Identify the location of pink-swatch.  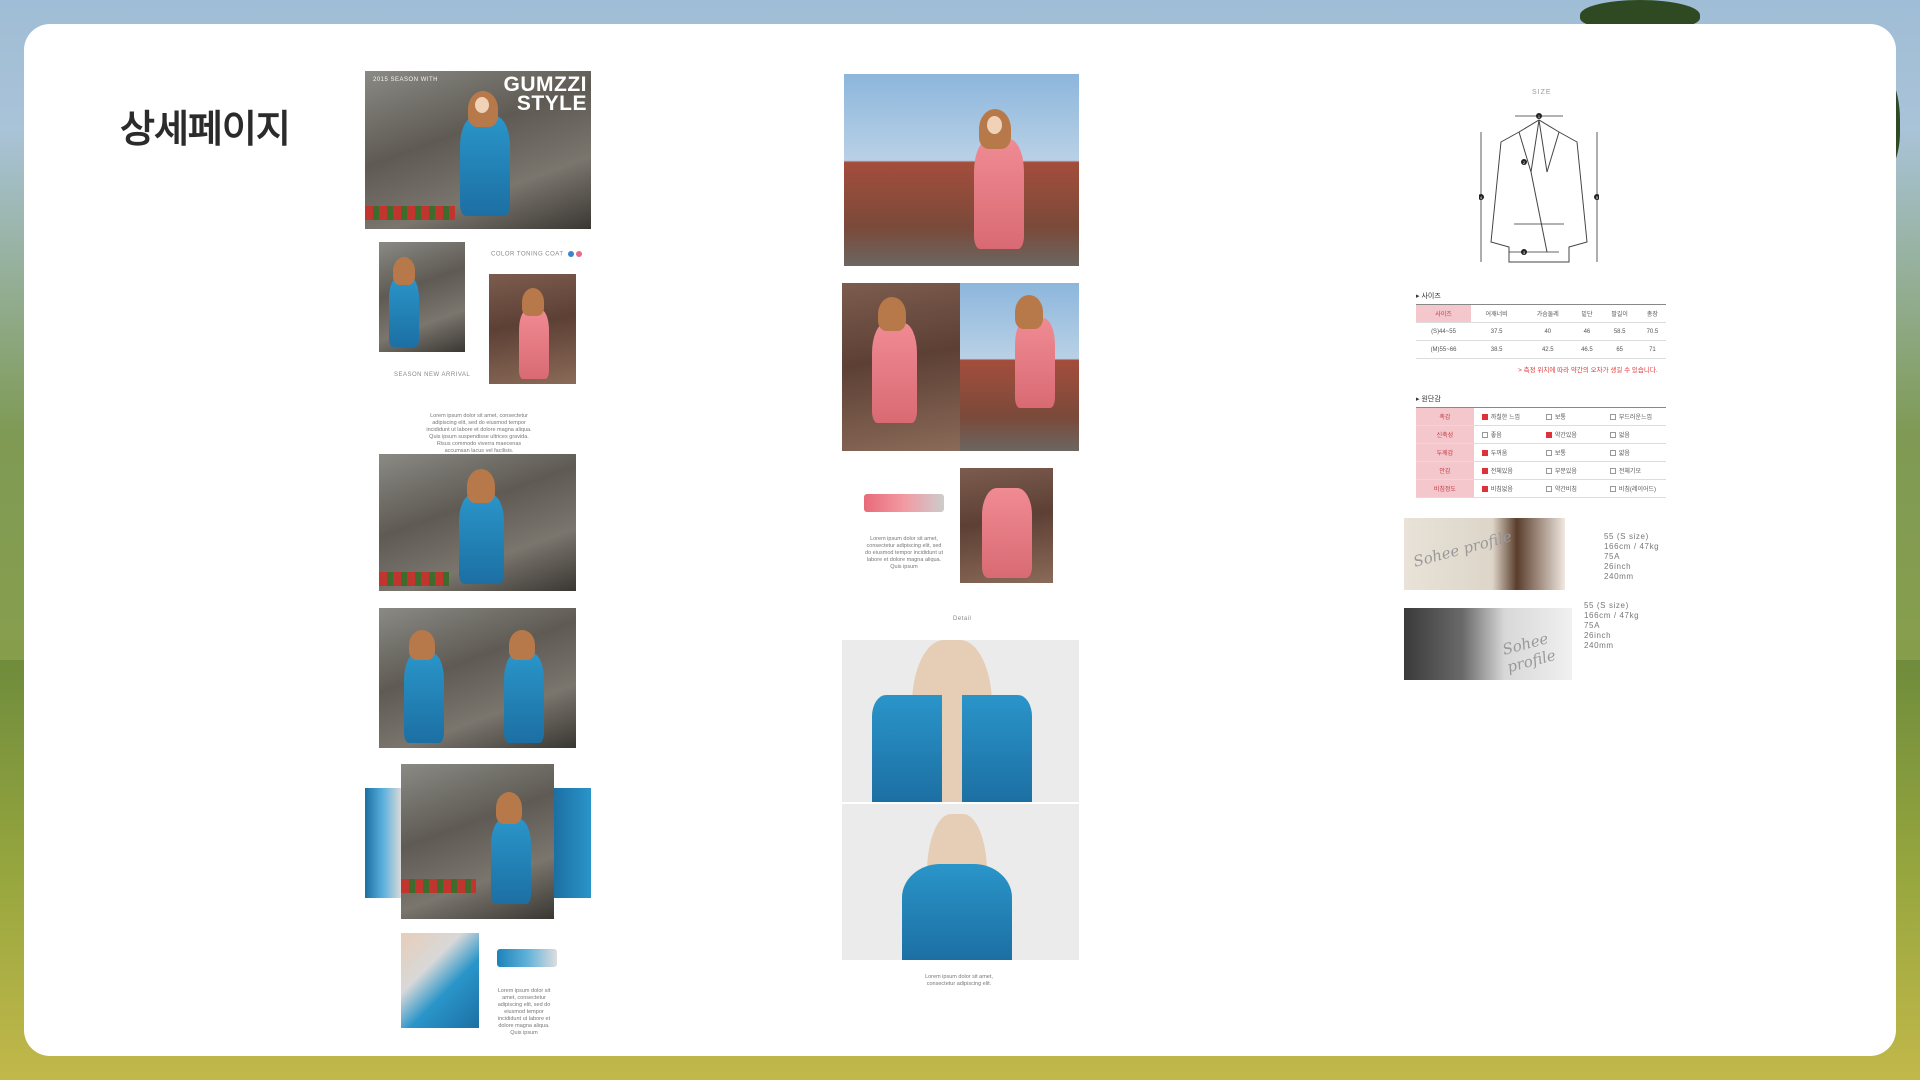
(904, 503).